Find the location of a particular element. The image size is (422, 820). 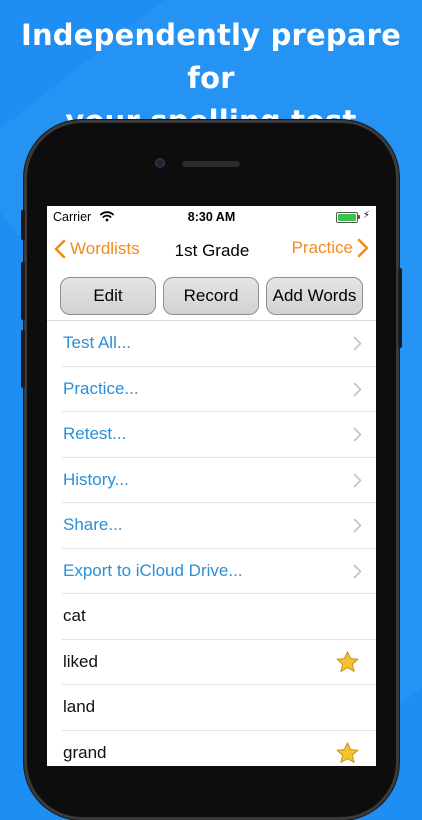

word-row: land is located at coordinates (219, 708).